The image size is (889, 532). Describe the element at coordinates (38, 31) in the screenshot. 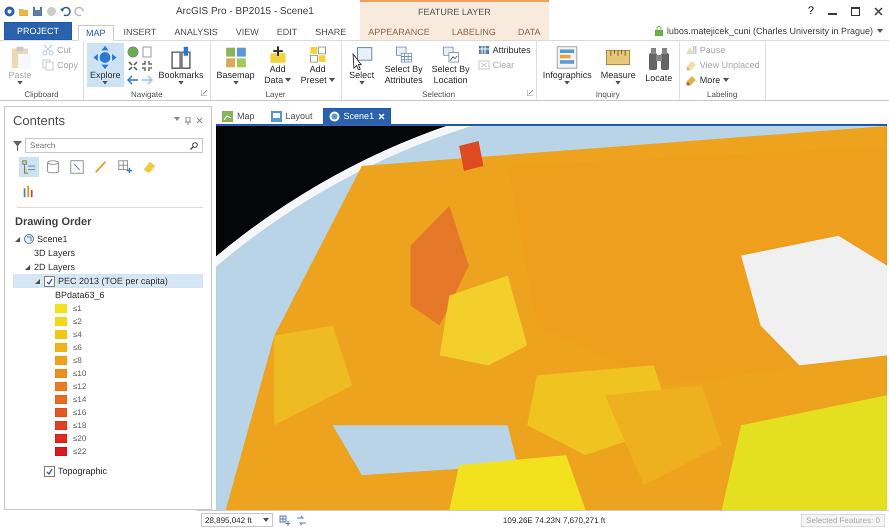

I see `ribbon-tab: PROJECT` at that location.